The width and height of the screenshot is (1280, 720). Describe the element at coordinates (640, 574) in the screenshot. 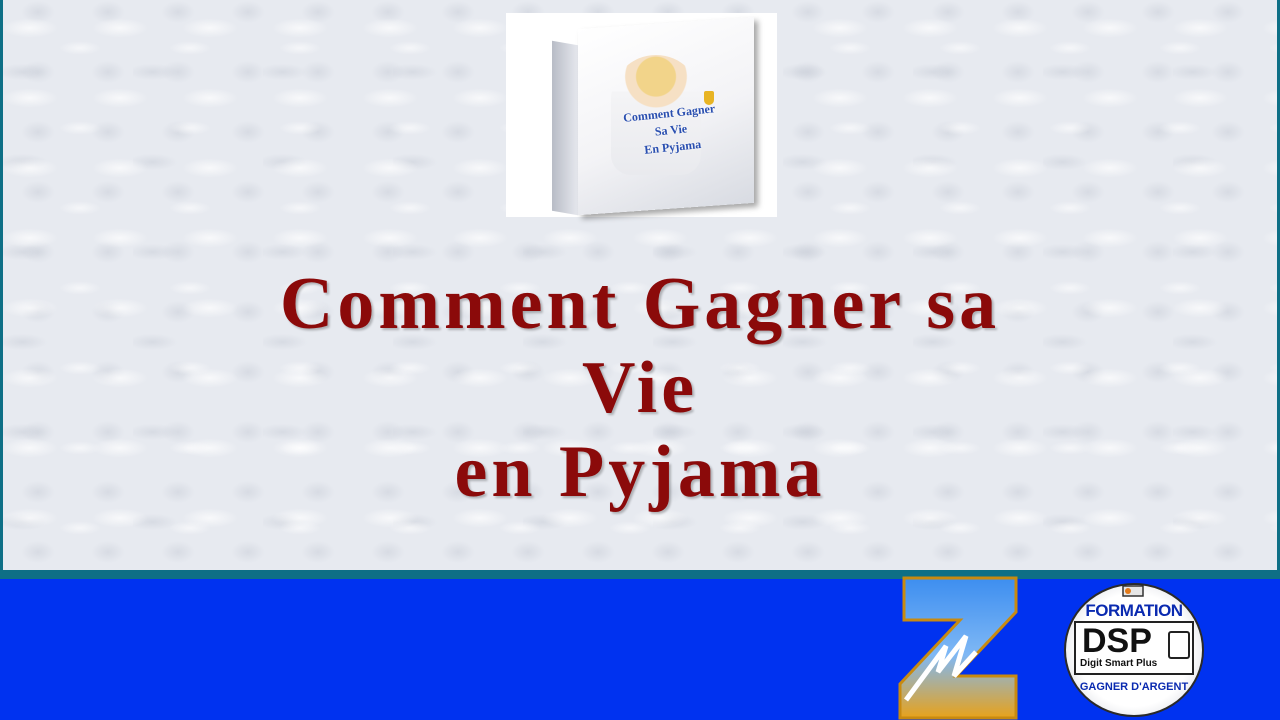

I see `divider-strip` at that location.